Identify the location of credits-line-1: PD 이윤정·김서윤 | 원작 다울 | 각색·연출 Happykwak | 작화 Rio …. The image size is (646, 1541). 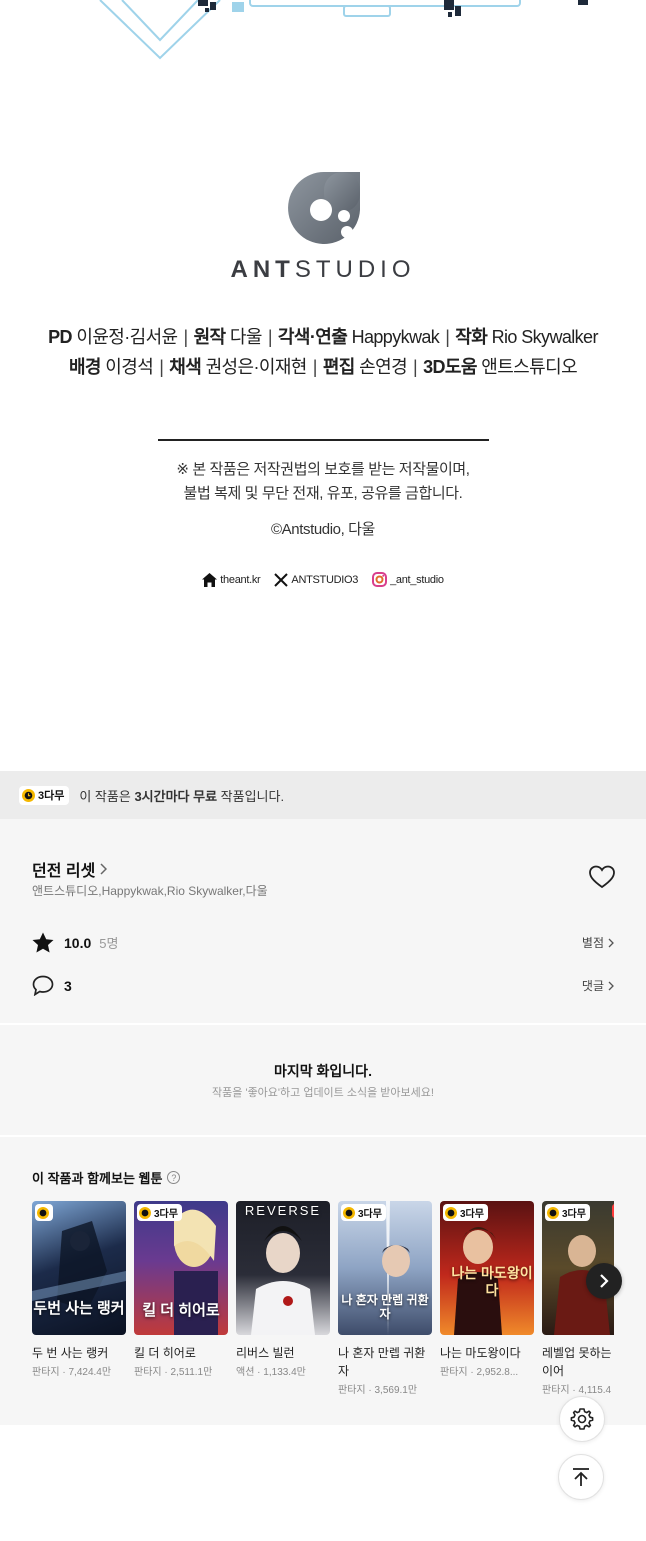
(323, 337).